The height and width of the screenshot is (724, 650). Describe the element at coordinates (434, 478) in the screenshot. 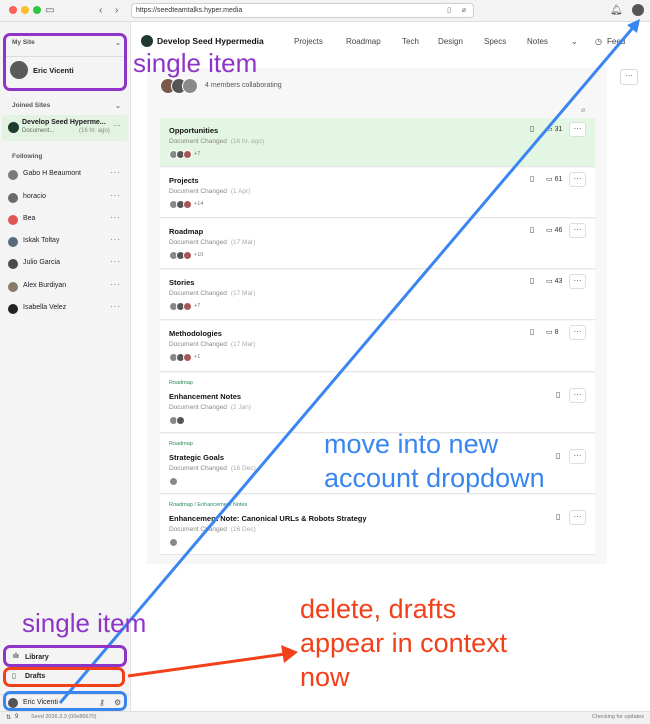

I see `annotation-move-line2: account dropdown` at that location.